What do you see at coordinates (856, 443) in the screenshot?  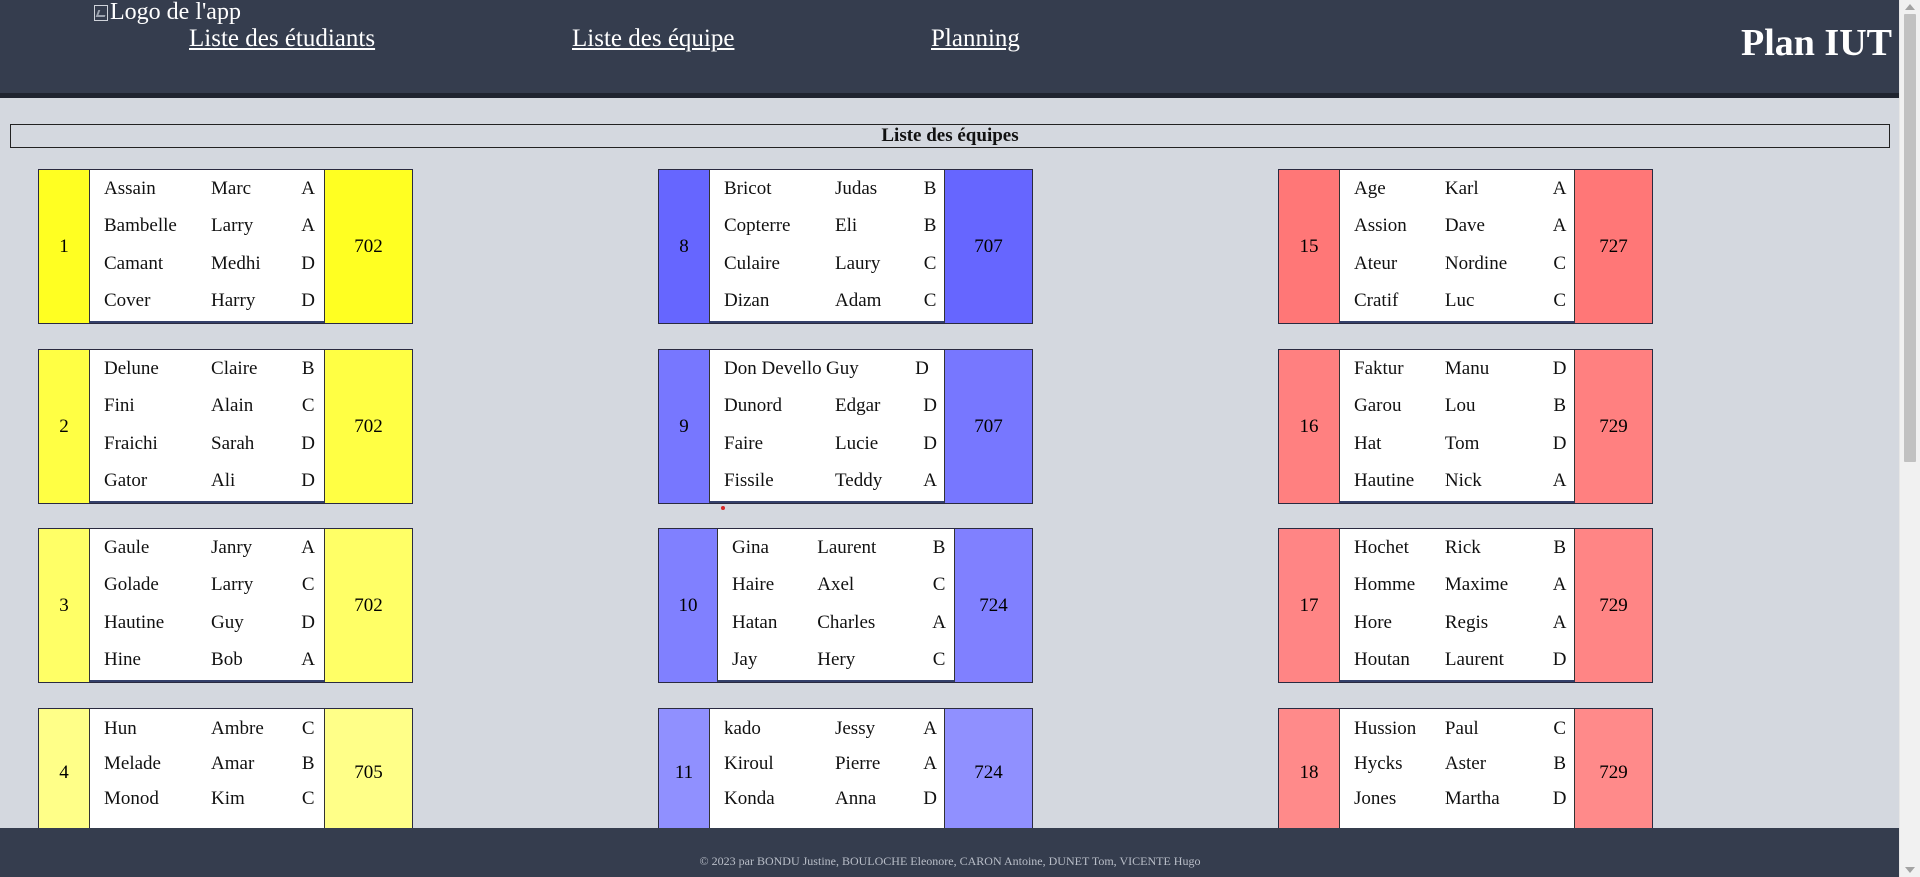 I see `member-firstname: Lucie` at bounding box center [856, 443].